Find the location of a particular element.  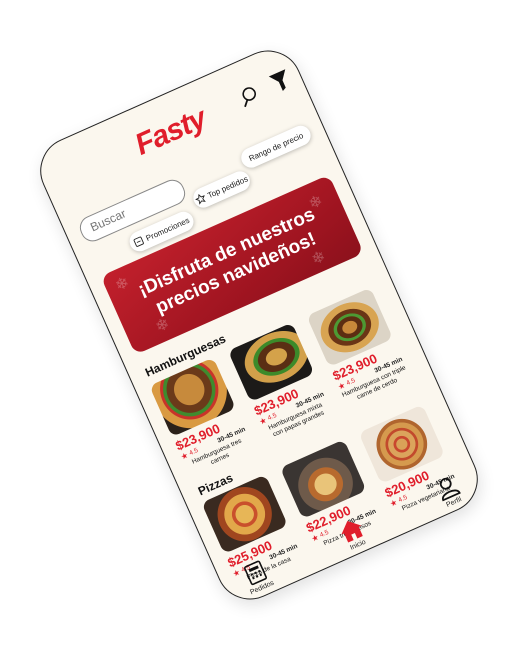

tag-icon is located at coordinates (139, 241).